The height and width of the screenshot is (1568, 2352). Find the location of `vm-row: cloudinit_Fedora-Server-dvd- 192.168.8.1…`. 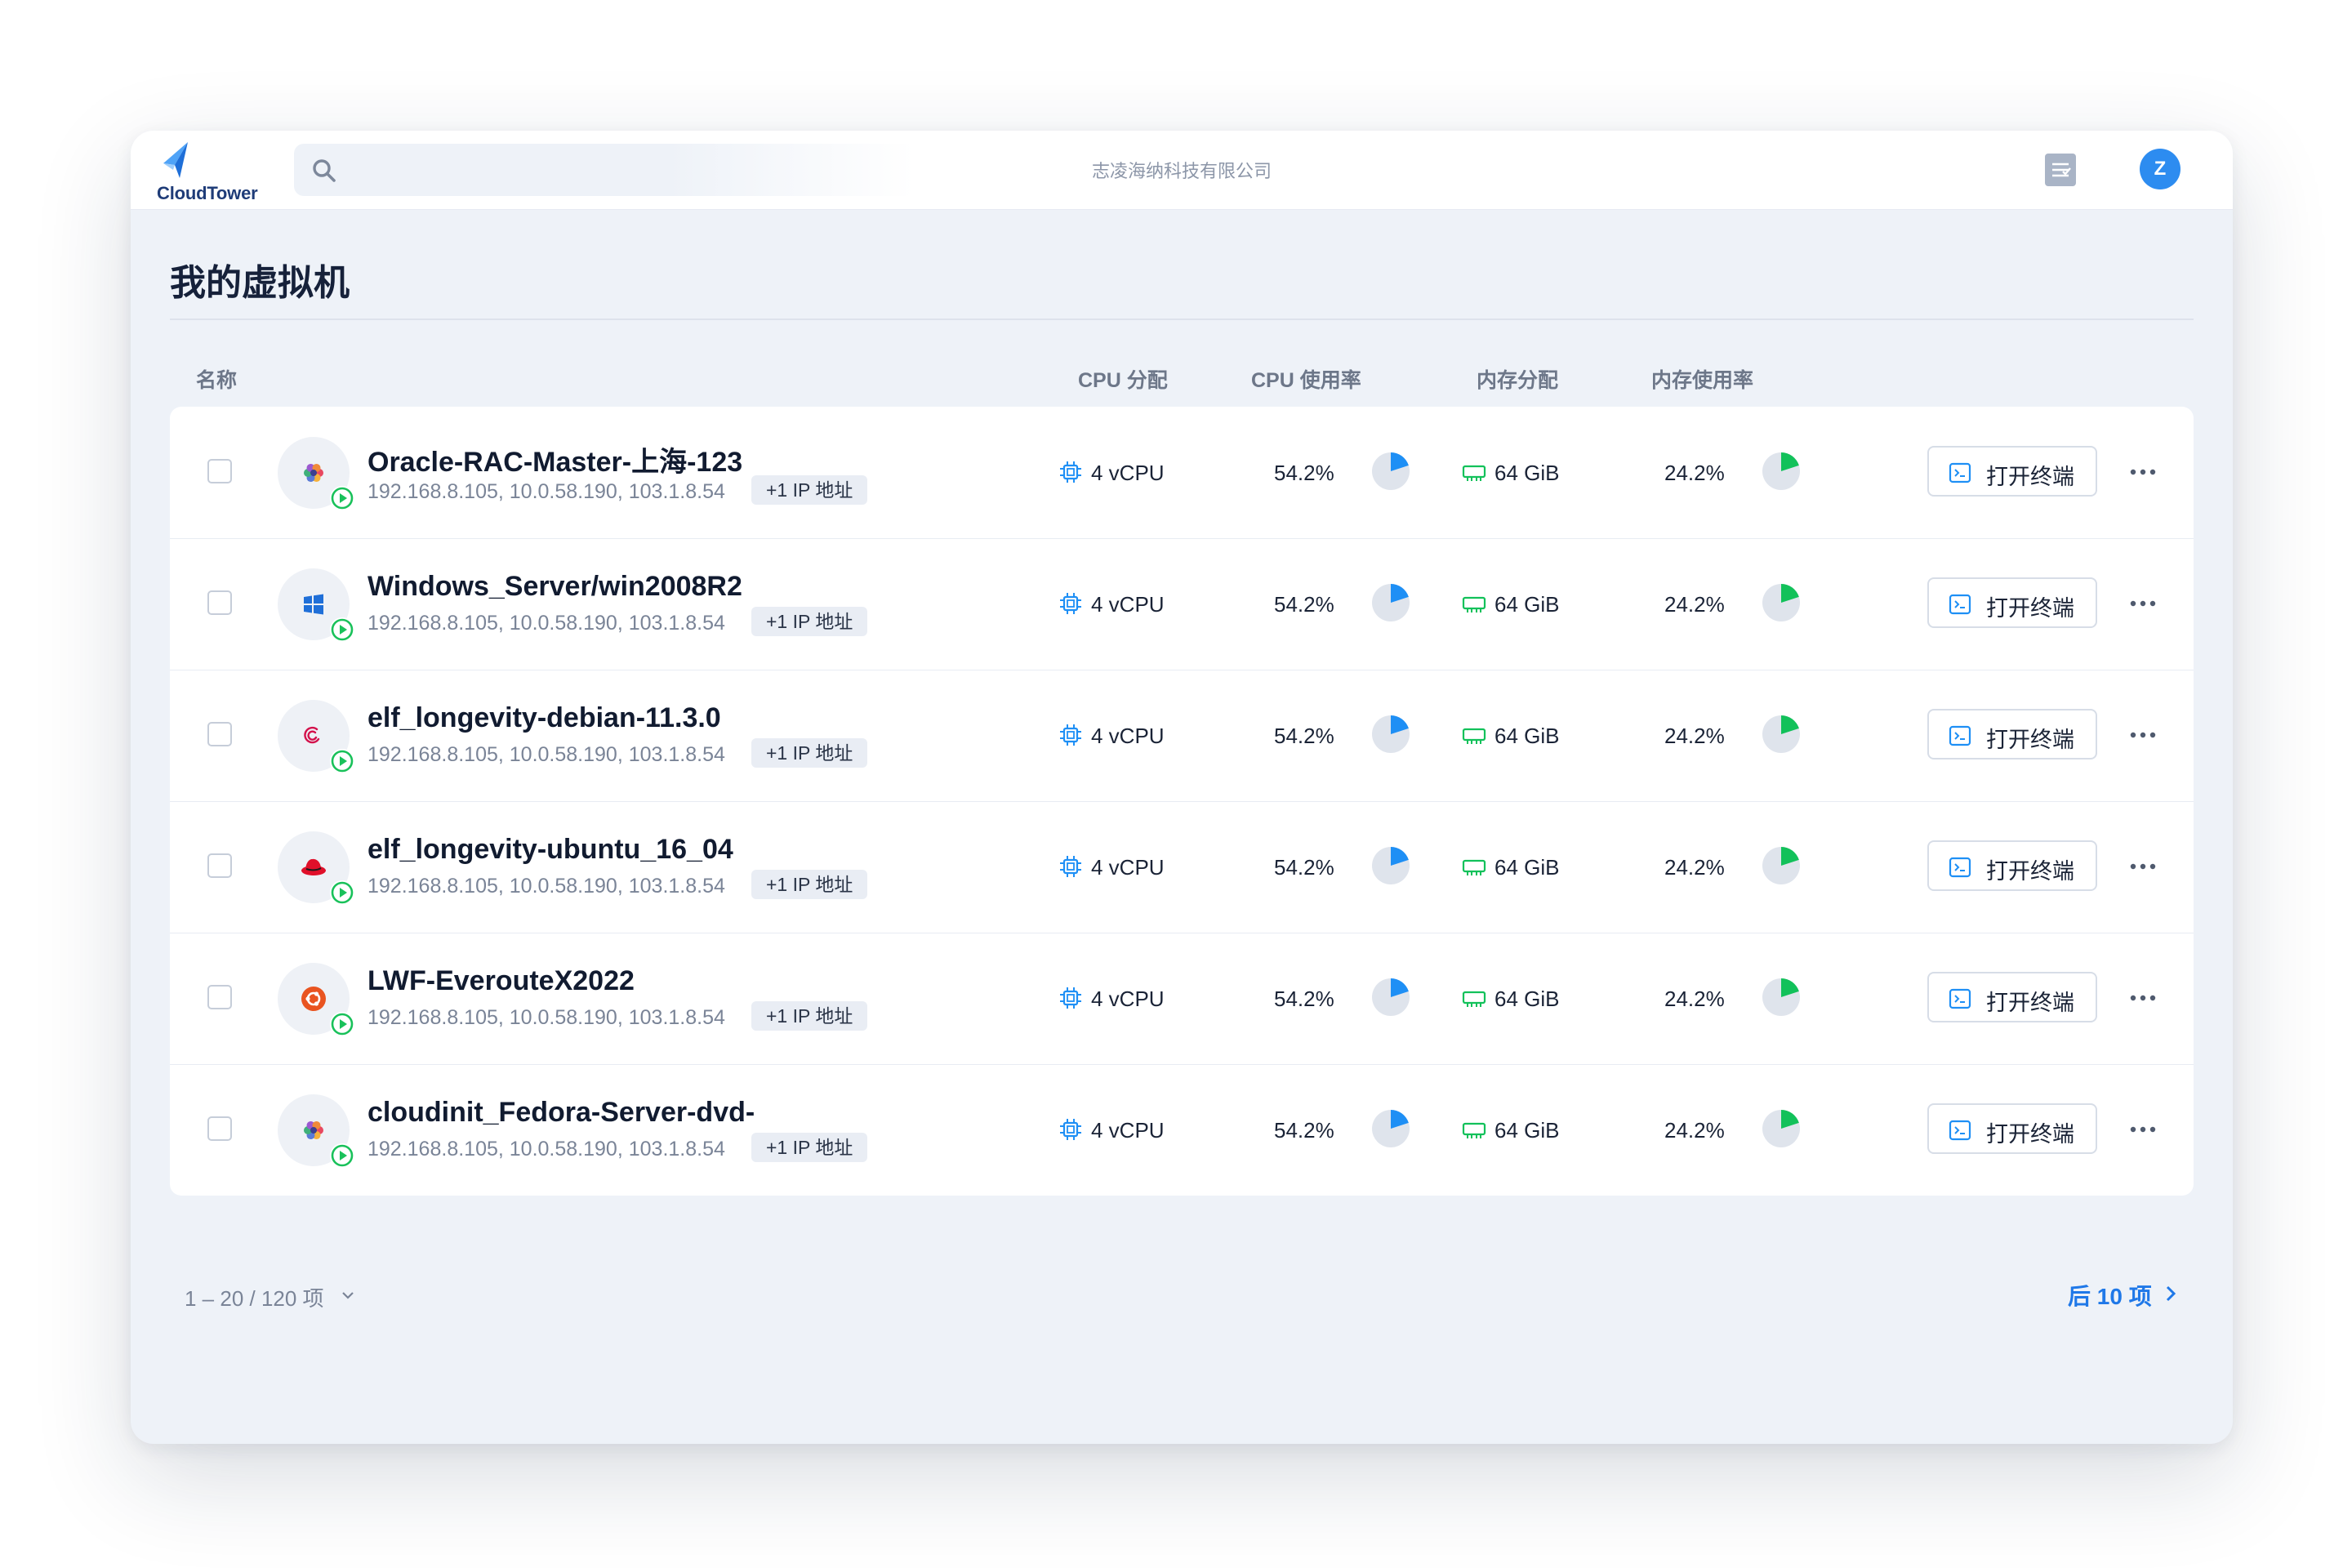

vm-row: cloudinit_Fedora-Server-dvd- 192.168.8.1… is located at coordinates (1182, 1130).